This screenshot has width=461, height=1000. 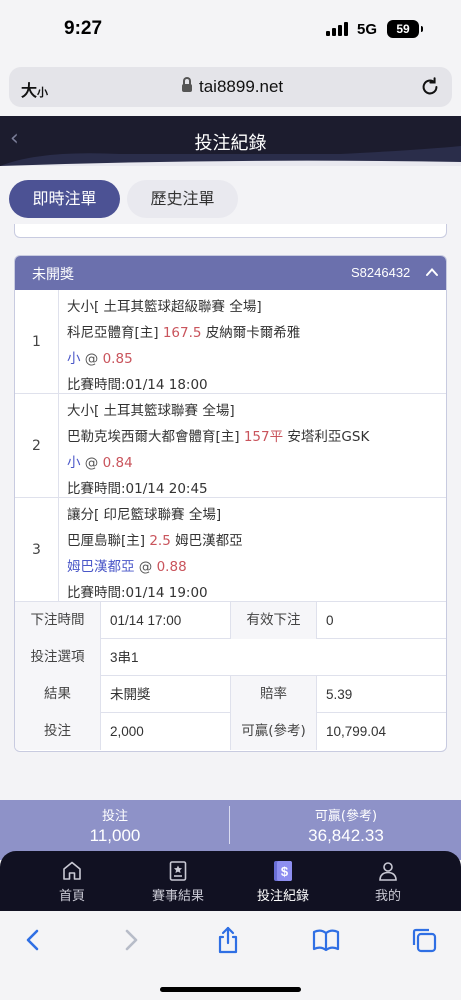 I want to click on browser-forward-icon, so click(x=131, y=940).